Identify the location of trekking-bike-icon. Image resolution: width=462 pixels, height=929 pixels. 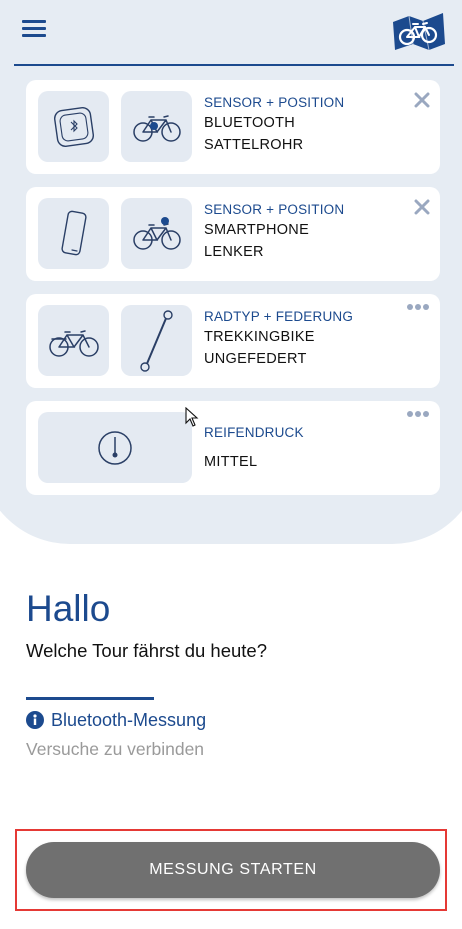
(73, 343).